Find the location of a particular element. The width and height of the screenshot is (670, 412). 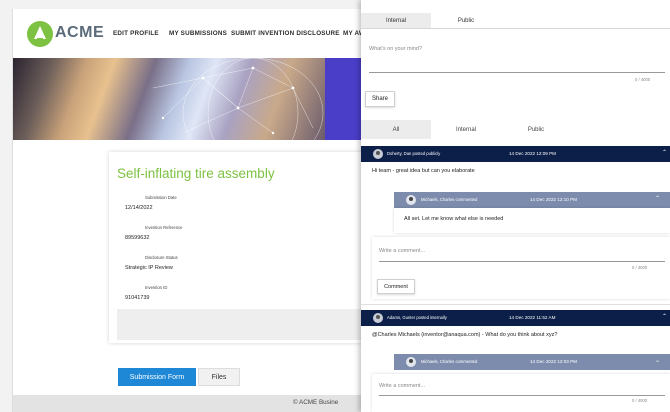

reply-date: 14 Dec 2022 12:10 PM is located at coordinates (553, 199).